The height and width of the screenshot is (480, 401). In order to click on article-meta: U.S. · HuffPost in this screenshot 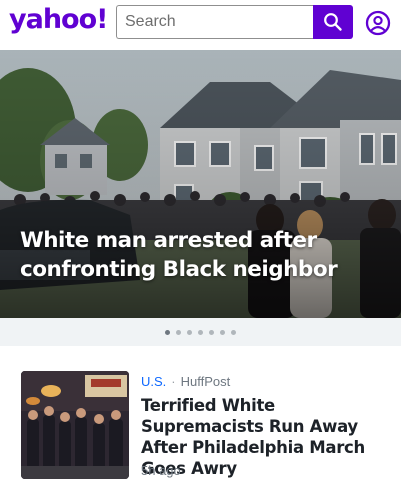, I will do `click(185, 381)`.